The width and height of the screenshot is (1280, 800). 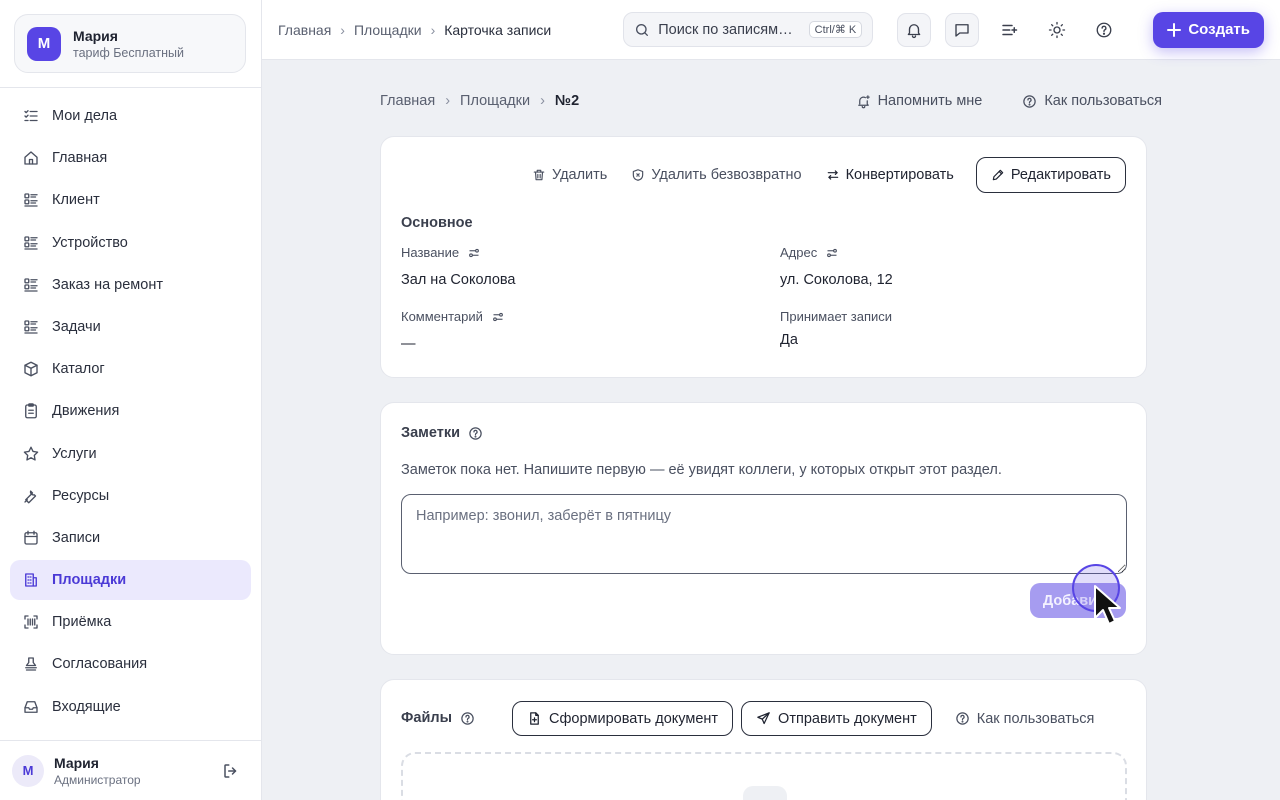 I want to click on edit-label: Редактировать, so click(x=1060, y=175).